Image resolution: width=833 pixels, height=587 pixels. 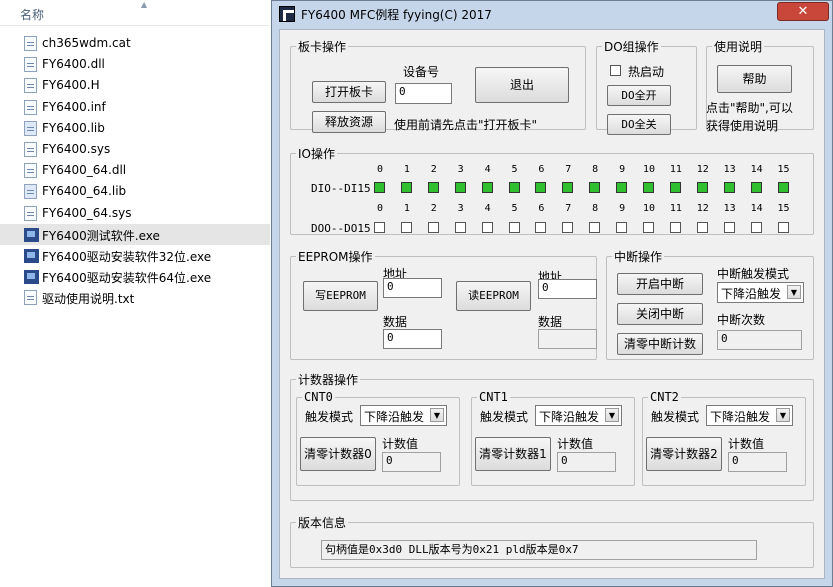 I want to click on trigger-mode-value: 下降沿触发, so click(x=569, y=417).